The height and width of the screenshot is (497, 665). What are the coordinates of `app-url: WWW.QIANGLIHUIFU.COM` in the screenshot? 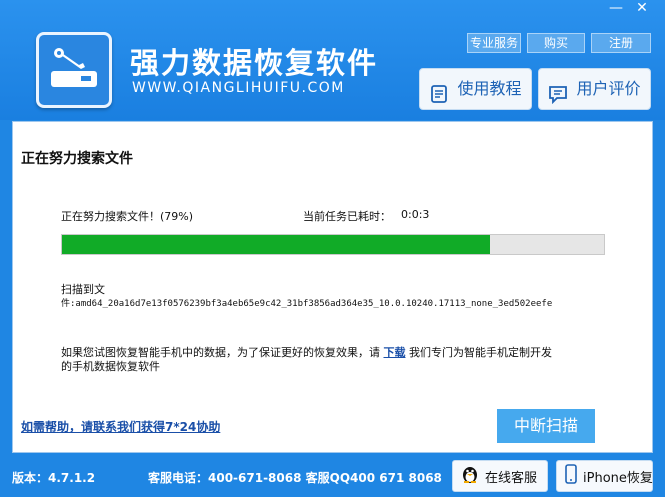 It's located at (238, 88).